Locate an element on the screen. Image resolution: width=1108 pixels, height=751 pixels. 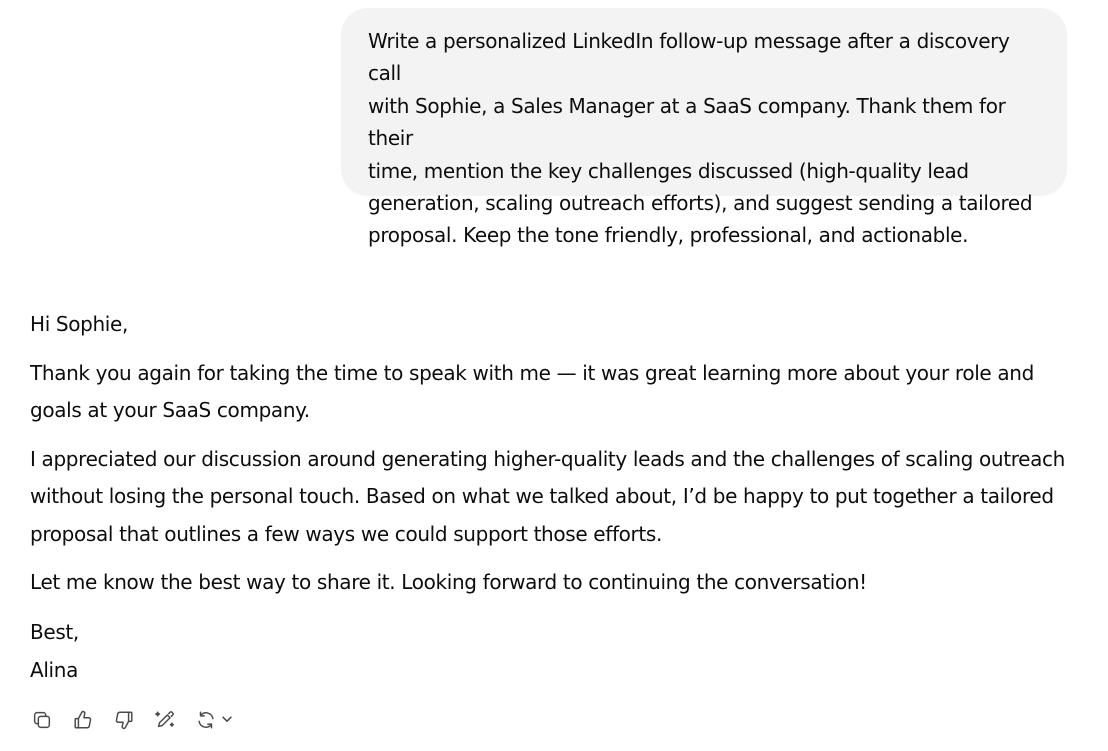
message-signoff: Best, is located at coordinates (54, 631).